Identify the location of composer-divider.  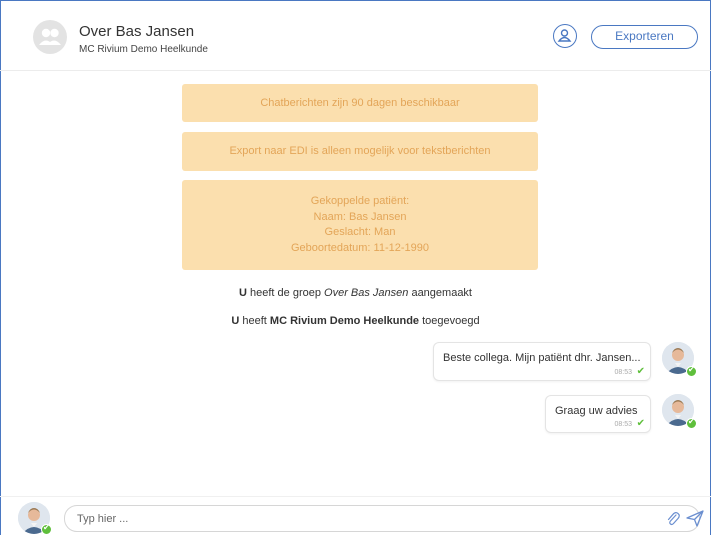
(355, 496).